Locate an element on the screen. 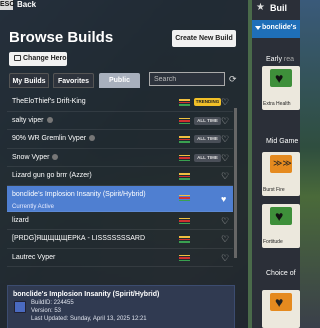  build-row: Lizard gun go brrr (Azzer) ♡ is located at coordinates (120, 176).